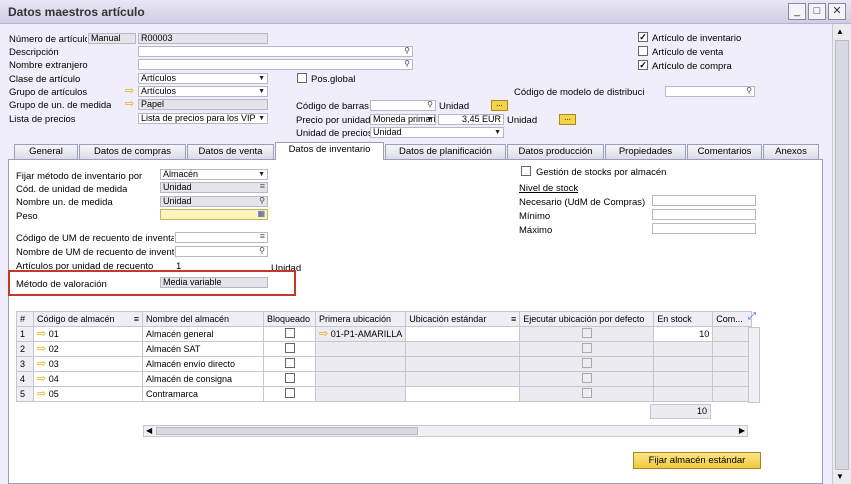 The width and height of the screenshot is (851, 484). What do you see at coordinates (25, 334) in the screenshot?
I see `row-number: 1` at bounding box center [25, 334].